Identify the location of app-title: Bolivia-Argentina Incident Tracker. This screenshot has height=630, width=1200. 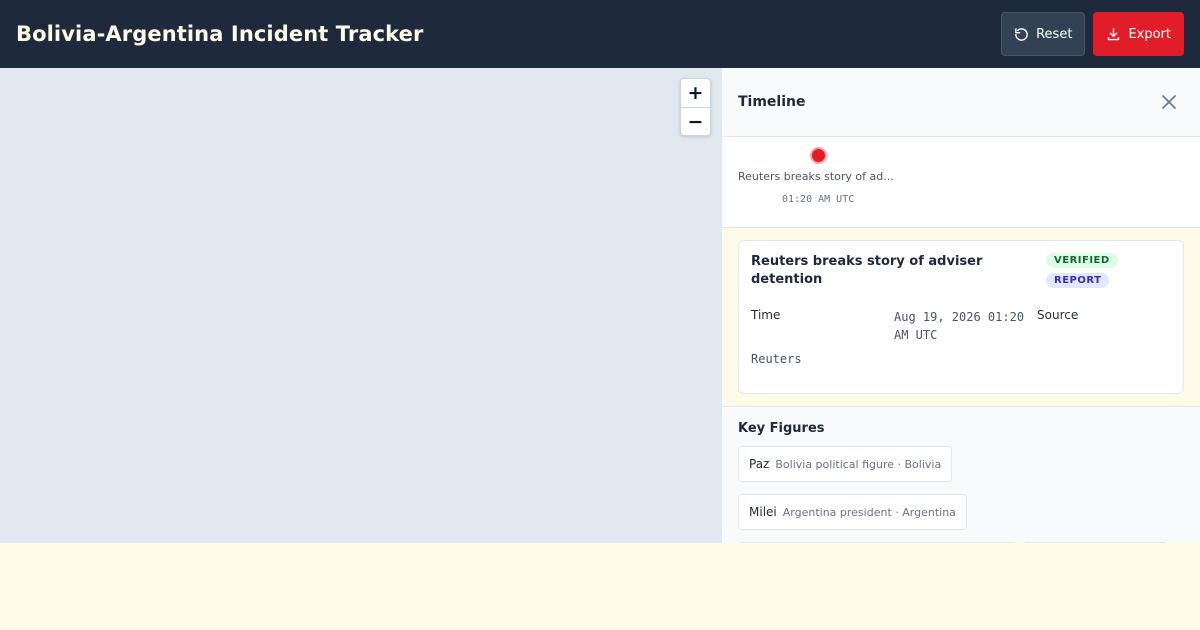
(220, 34).